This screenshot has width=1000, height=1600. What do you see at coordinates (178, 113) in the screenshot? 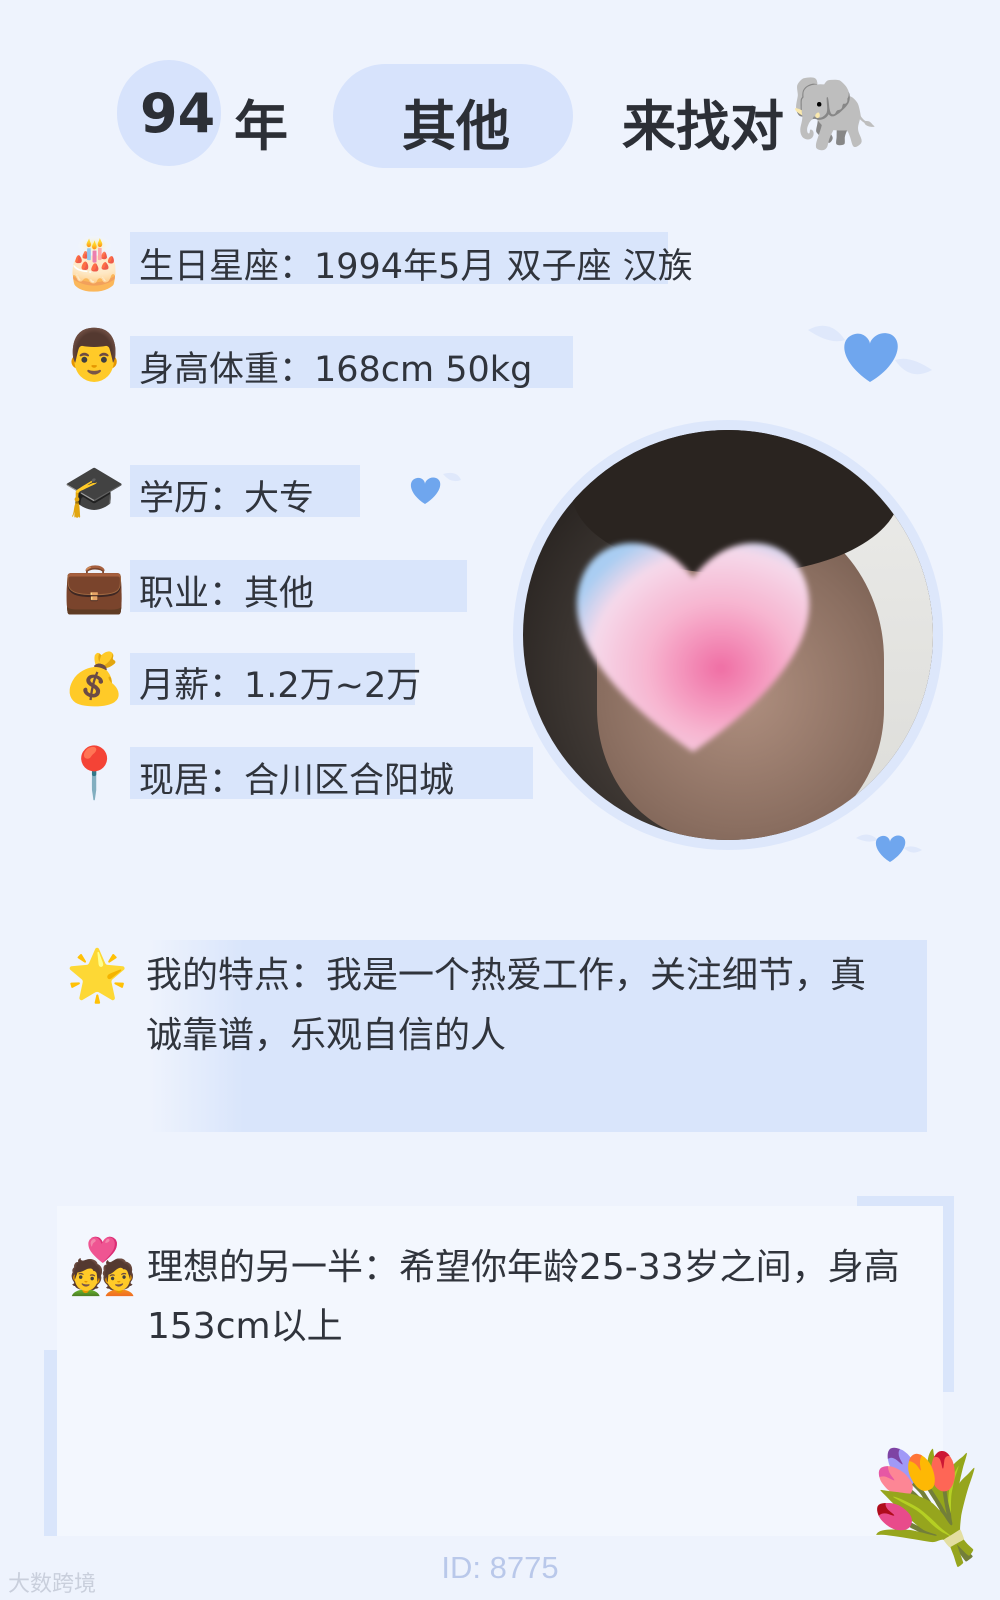
I see `year-number: 94` at bounding box center [178, 113].